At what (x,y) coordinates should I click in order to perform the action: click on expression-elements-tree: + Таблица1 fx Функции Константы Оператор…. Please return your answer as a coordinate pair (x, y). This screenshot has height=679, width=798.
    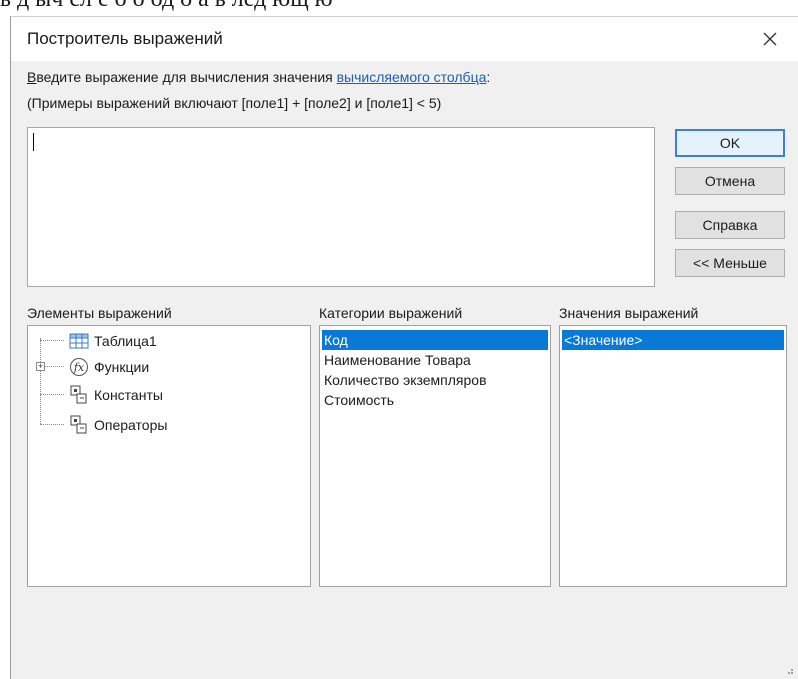
    Looking at the image, I should click on (169, 456).